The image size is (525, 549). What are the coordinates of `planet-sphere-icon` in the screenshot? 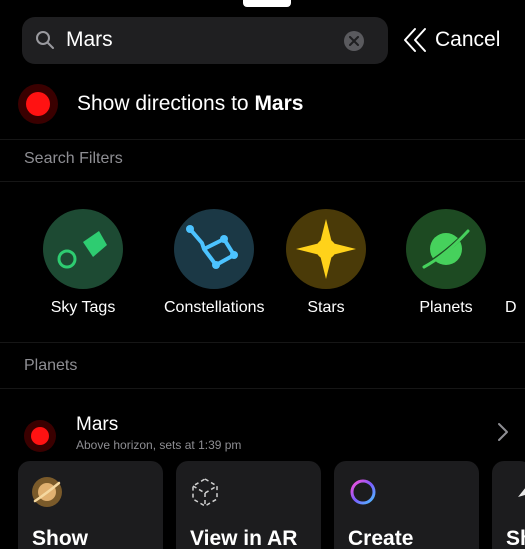 It's located at (47, 492).